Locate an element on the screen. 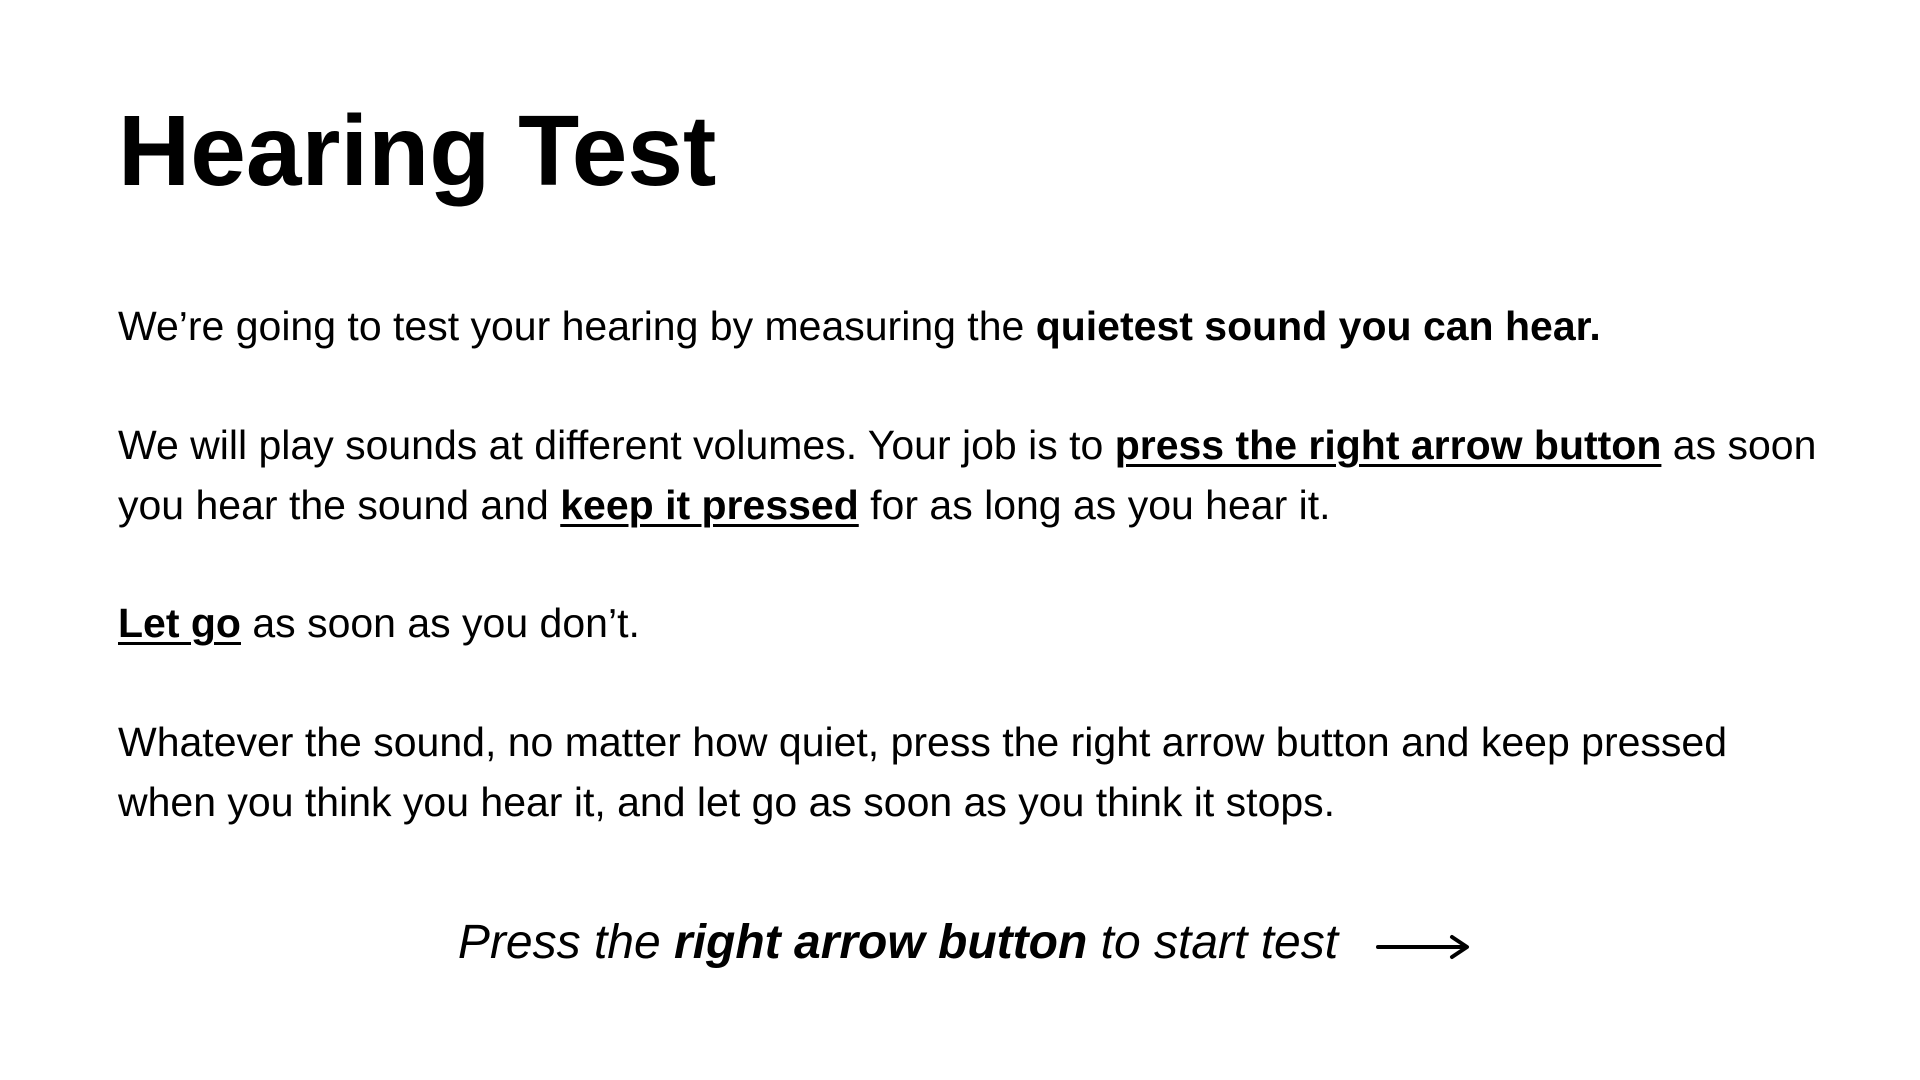  instruction-paragraph-3: Let go as soon as you don’t. is located at coordinates (968, 623).